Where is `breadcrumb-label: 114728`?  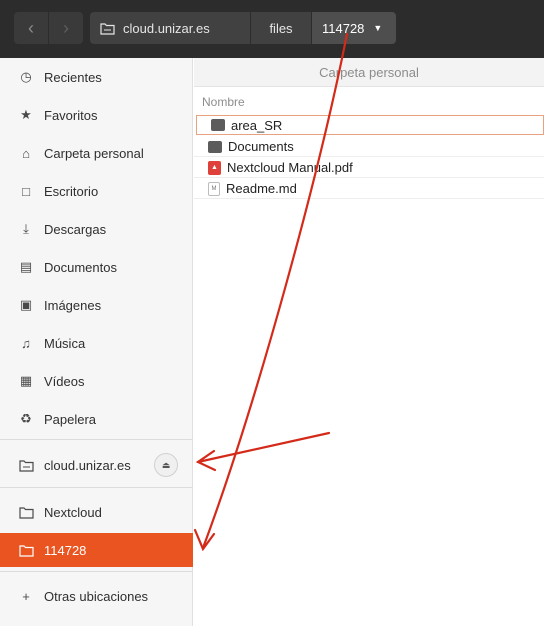
breadcrumb-label: 114728 is located at coordinates (343, 28).